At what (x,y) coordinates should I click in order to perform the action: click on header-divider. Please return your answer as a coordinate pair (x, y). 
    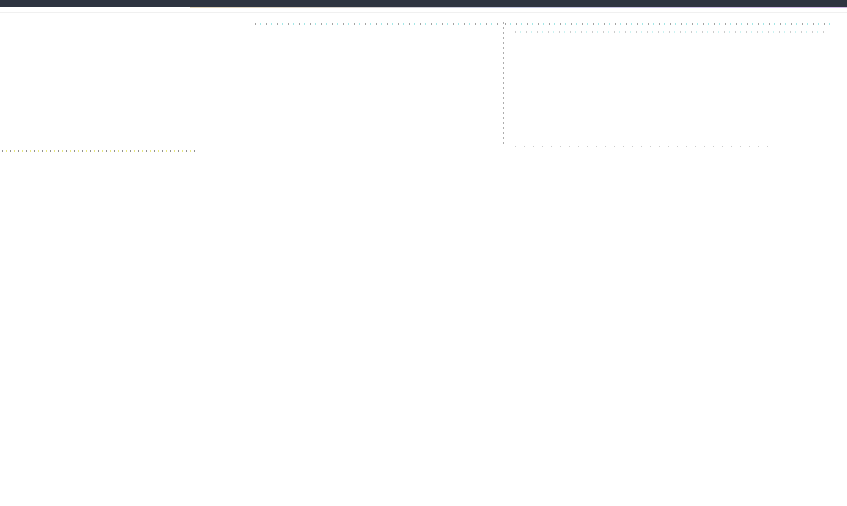
    Looking at the image, I should click on (423, 12).